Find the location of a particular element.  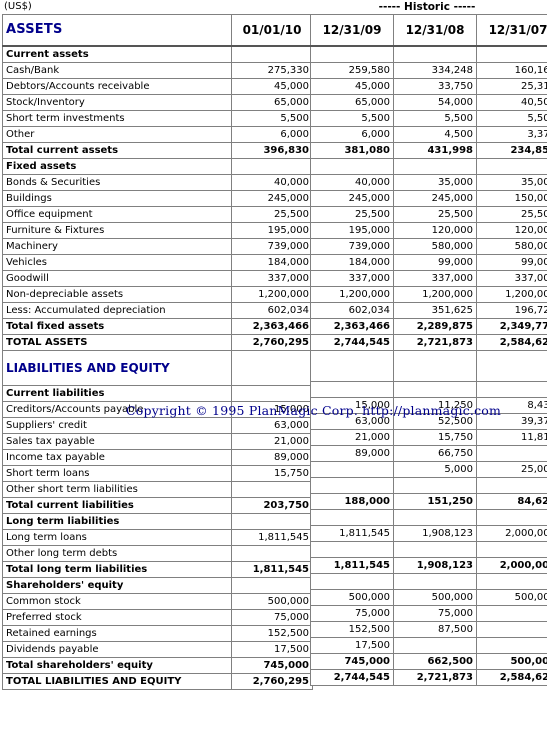

row-value-non-depreciable-assets-historic-1: 1,200,000 is located at coordinates (435, 294).